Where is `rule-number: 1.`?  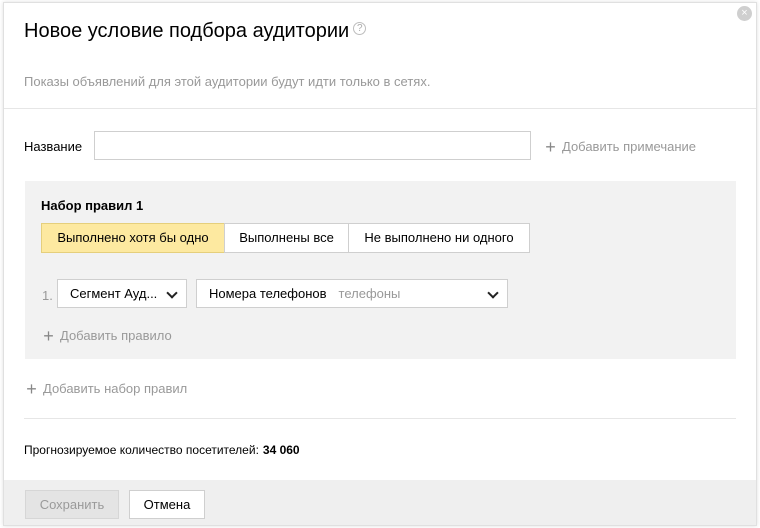 rule-number: 1. is located at coordinates (47, 295).